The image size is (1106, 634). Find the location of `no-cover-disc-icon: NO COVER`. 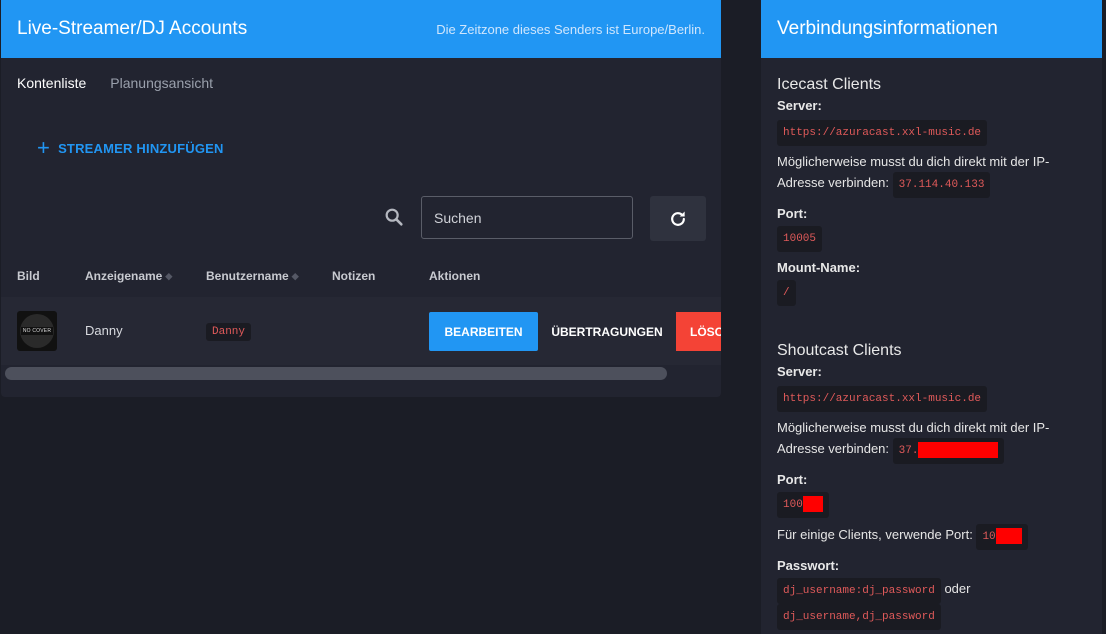

no-cover-disc-icon: NO COVER is located at coordinates (37, 331).